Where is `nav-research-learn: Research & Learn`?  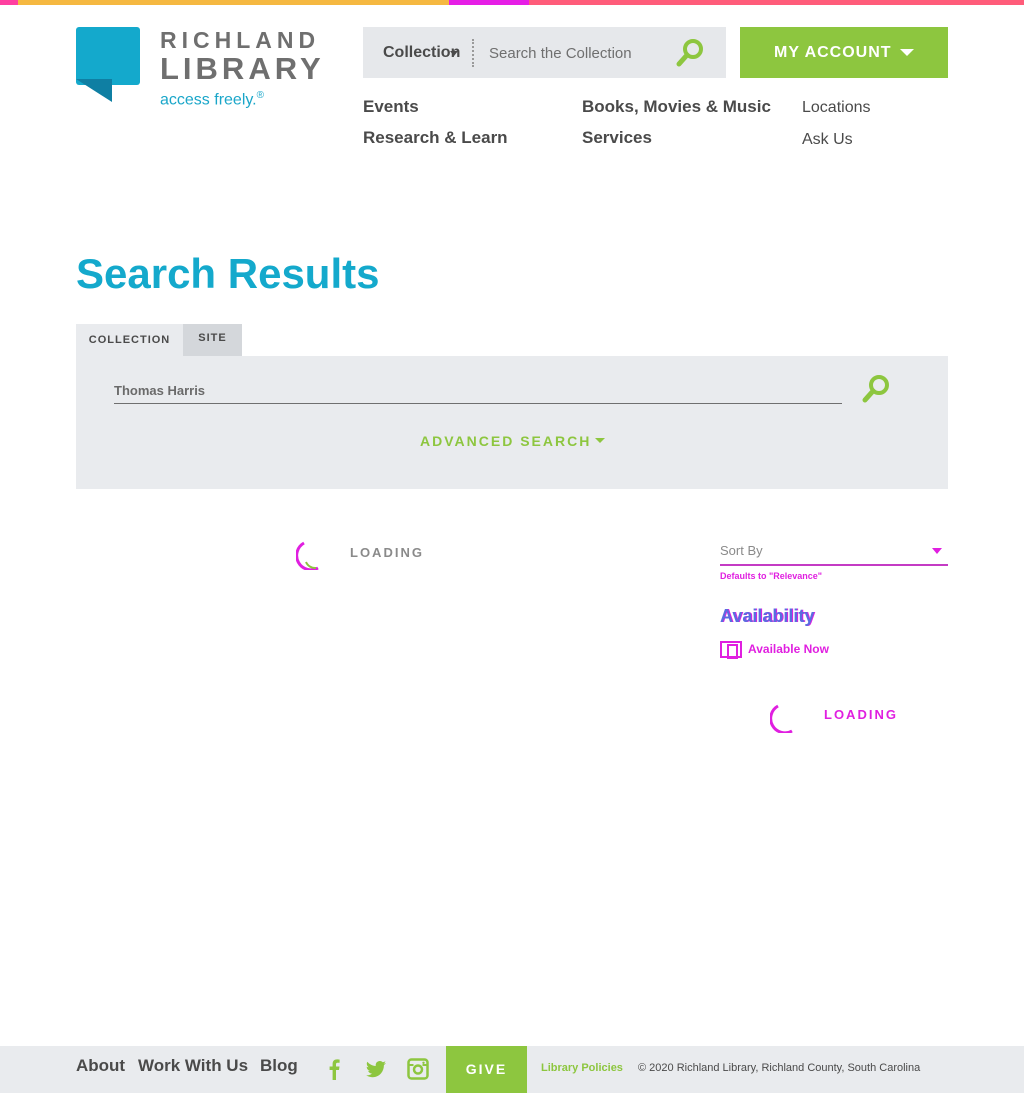
nav-research-learn: Research & Learn is located at coordinates (435, 138).